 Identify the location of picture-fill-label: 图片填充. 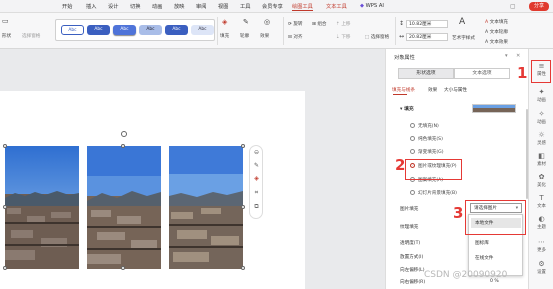
(409, 209).